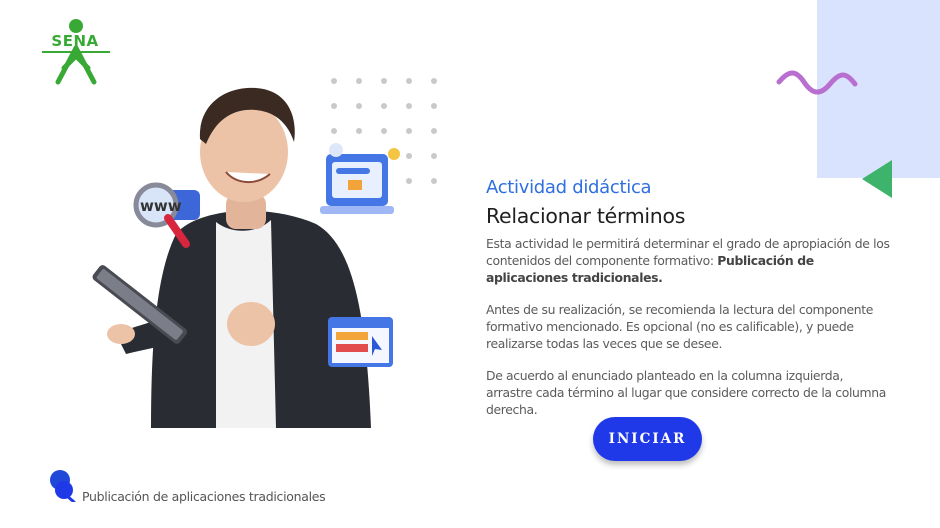 Image resolution: width=940 pixels, height=528 pixels. I want to click on svg-text: www, so click(161, 206).